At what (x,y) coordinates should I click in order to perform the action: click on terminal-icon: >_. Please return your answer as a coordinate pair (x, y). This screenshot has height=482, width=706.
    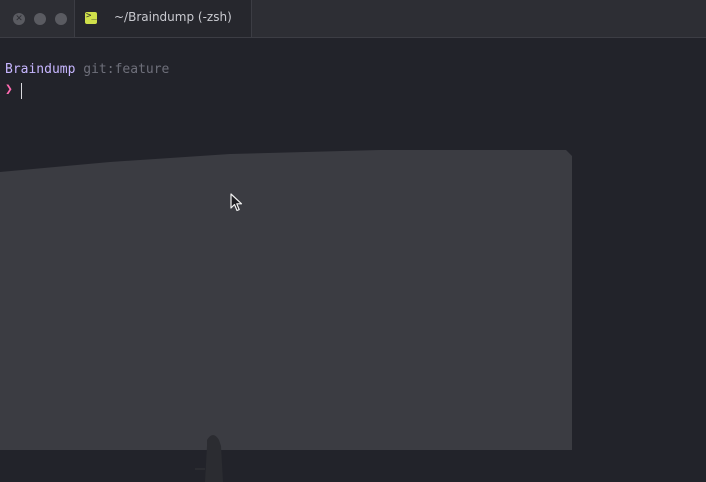
    Looking at the image, I should click on (91, 17).